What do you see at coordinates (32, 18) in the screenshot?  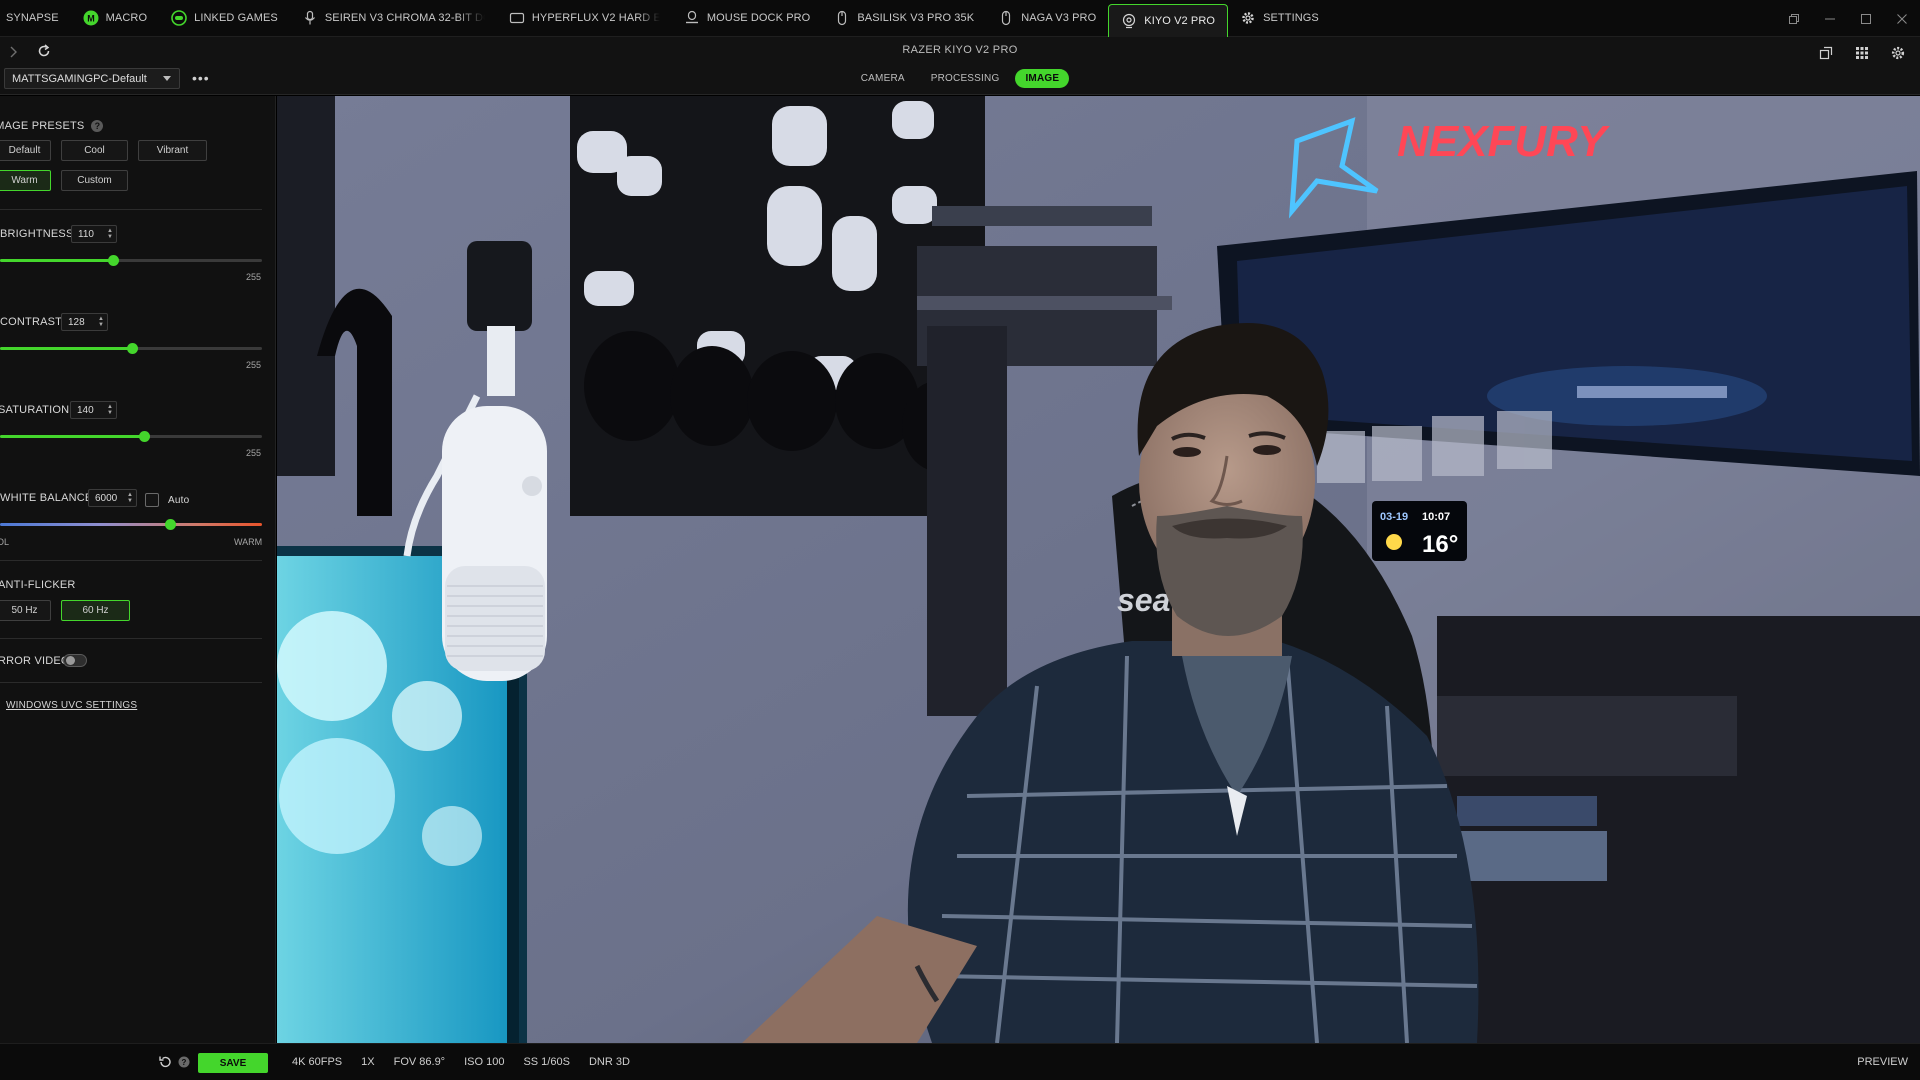 I see `tab-synapse-label: SYNAPSE` at bounding box center [32, 18].